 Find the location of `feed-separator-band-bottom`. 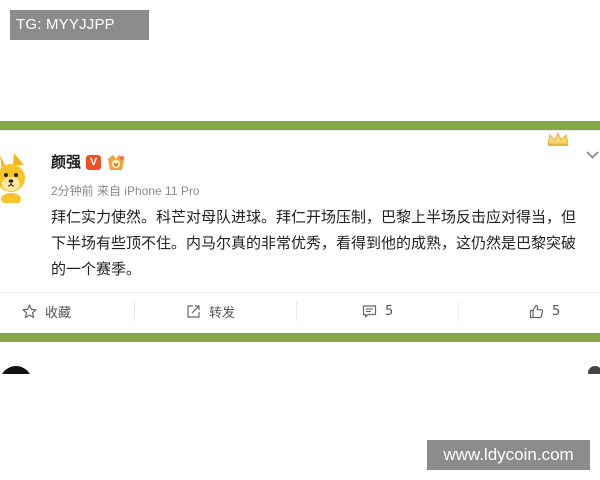

feed-separator-band-bottom is located at coordinates (300, 337).